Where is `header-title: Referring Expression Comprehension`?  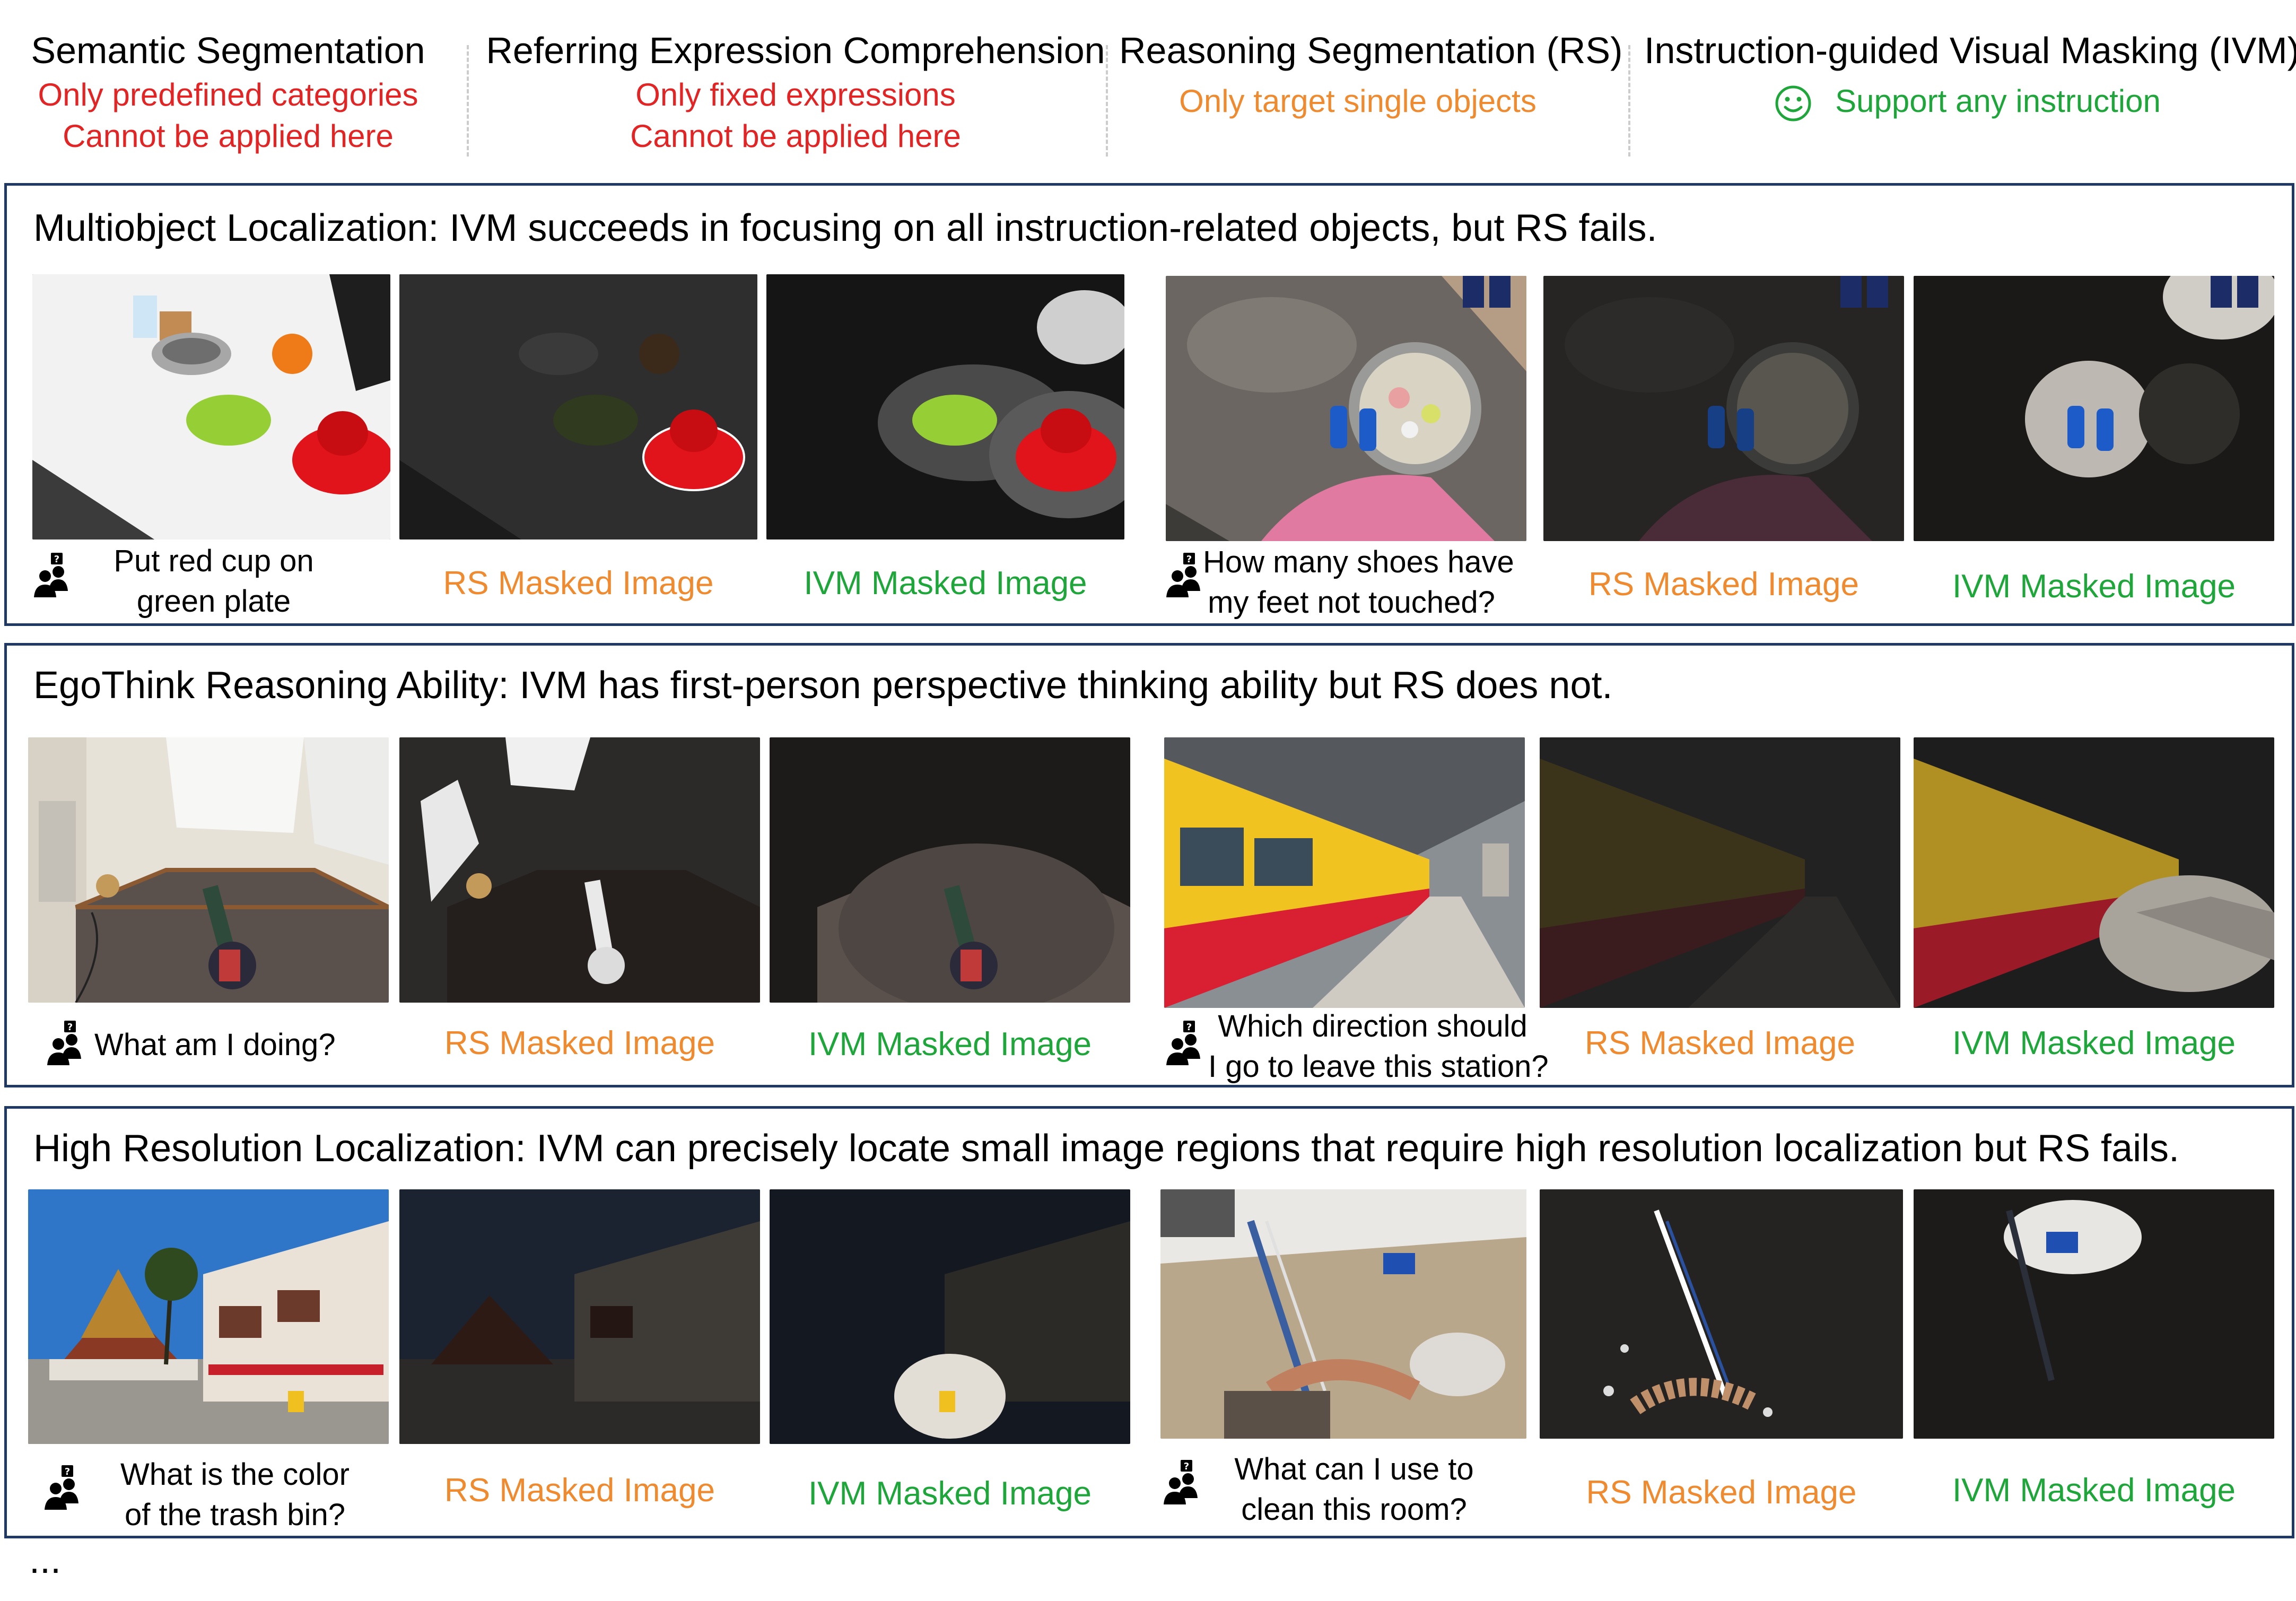
header-title: Referring Expression Comprehension is located at coordinates (795, 50).